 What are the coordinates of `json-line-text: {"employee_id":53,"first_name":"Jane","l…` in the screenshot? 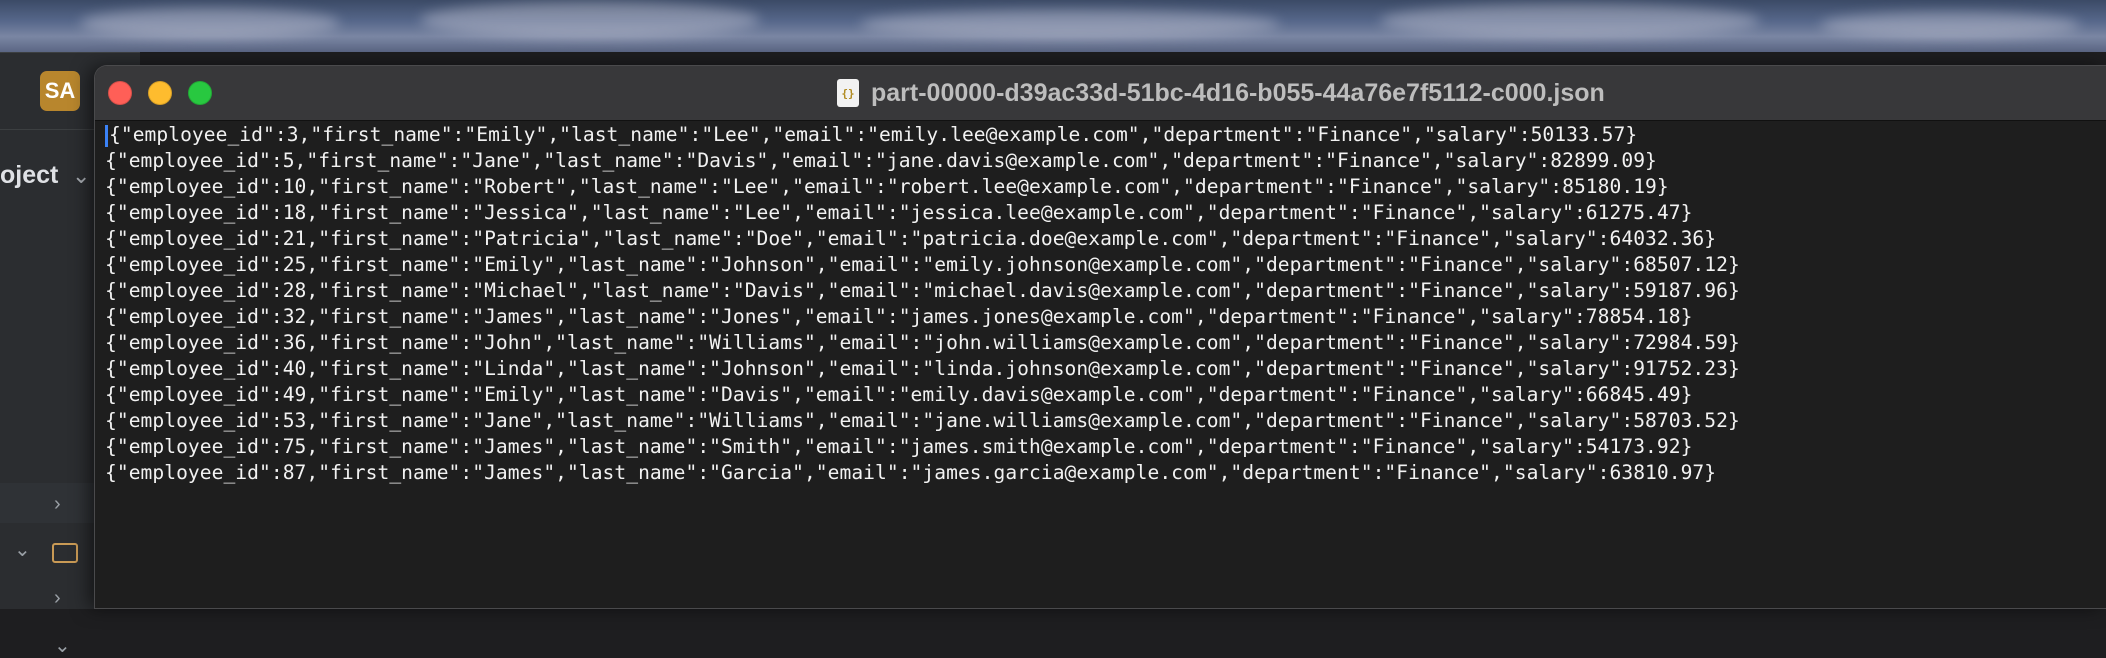 It's located at (922, 420).